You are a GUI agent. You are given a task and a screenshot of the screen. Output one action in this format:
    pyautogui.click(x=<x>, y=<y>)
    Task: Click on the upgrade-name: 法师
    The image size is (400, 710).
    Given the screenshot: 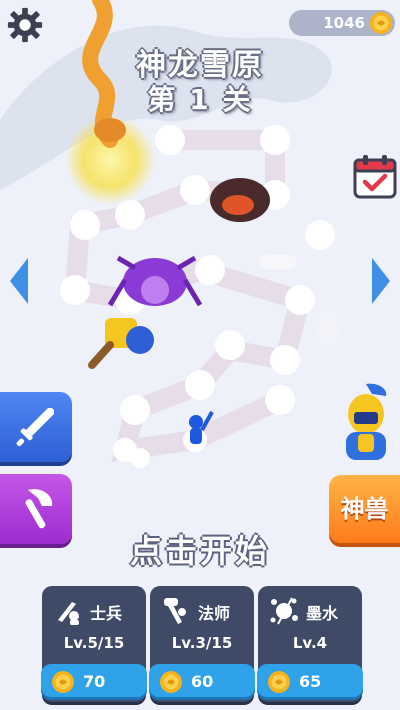 What is the action you would take?
    pyautogui.click(x=214, y=613)
    